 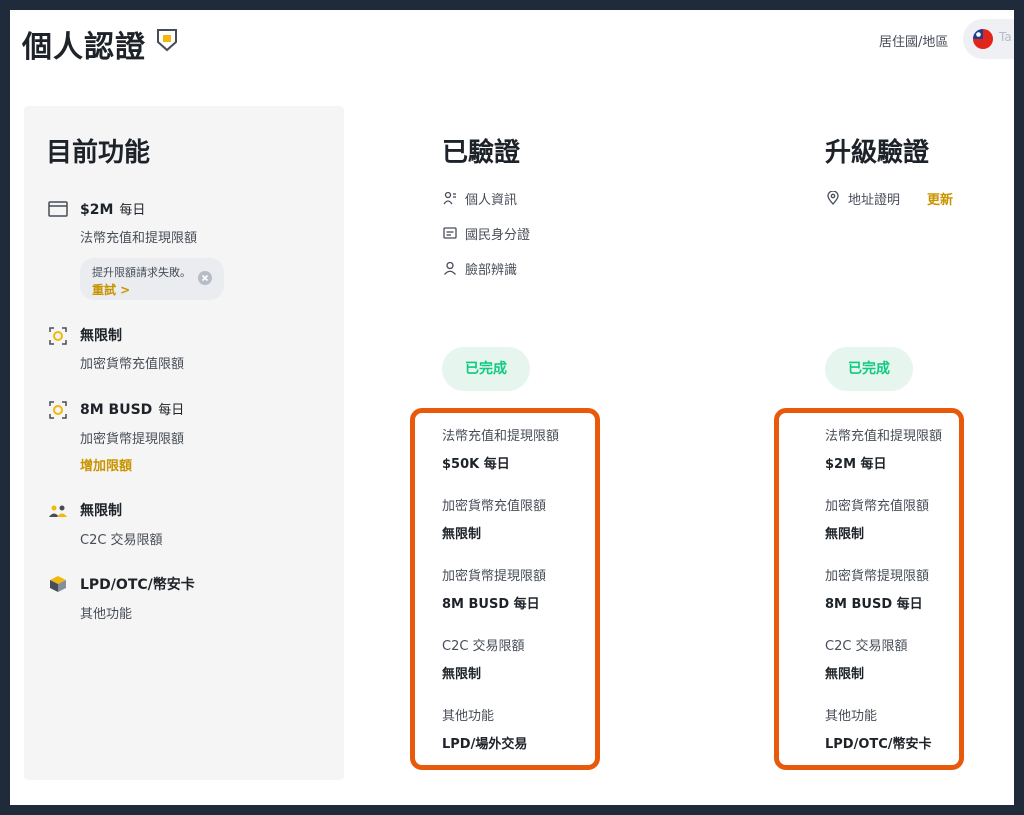 I want to click on location-icon, so click(x=833, y=198).